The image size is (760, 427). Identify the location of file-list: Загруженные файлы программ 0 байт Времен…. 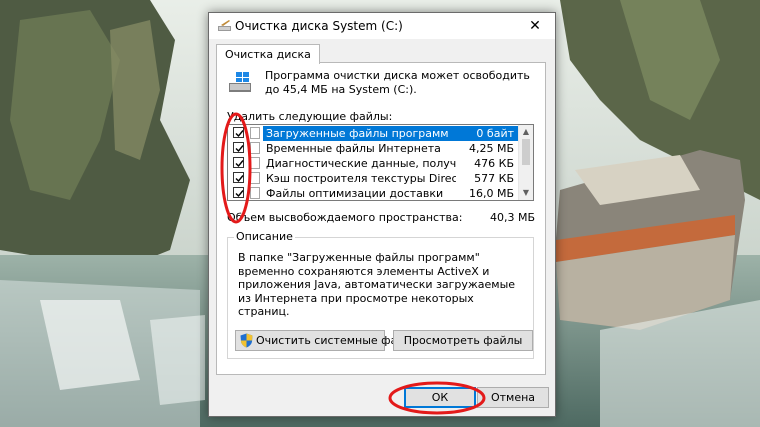
(380, 162).